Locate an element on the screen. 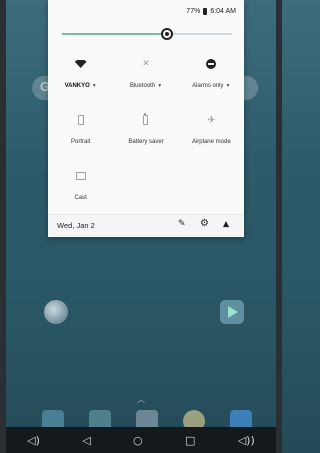 This screenshot has height=453, width=320. tile-battery-saver-label: Battery saver is located at coordinates (146, 142).